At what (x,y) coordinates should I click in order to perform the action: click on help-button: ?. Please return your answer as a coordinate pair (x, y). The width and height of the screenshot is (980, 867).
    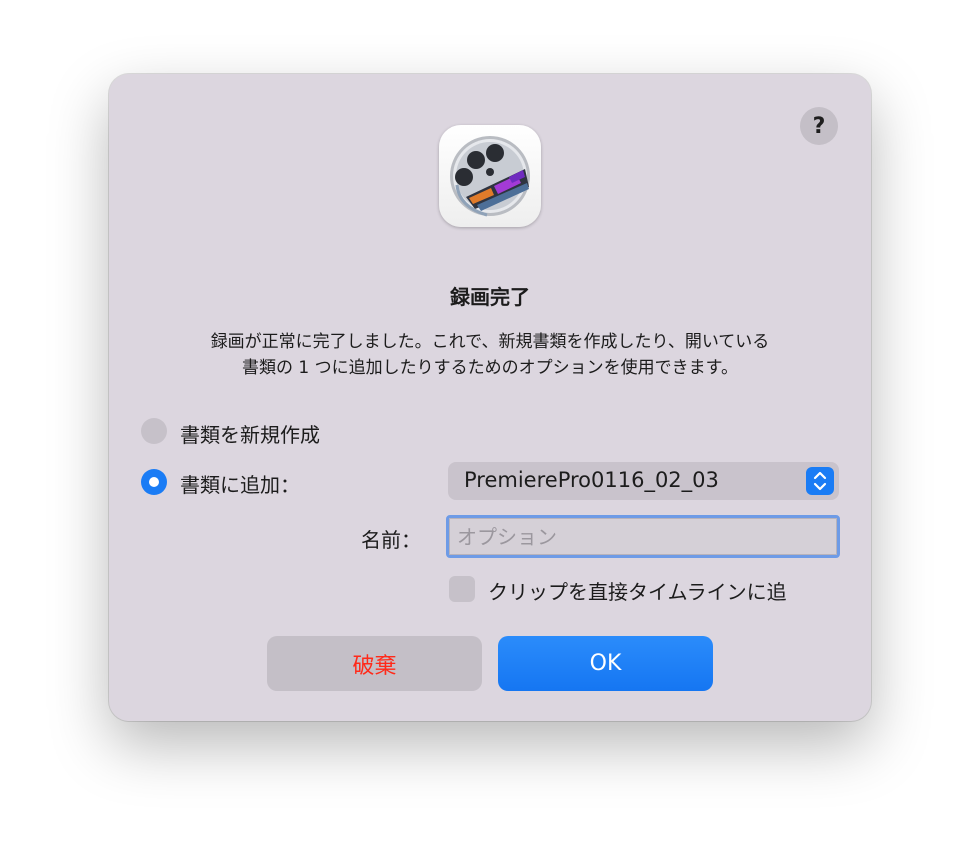
    Looking at the image, I should click on (819, 126).